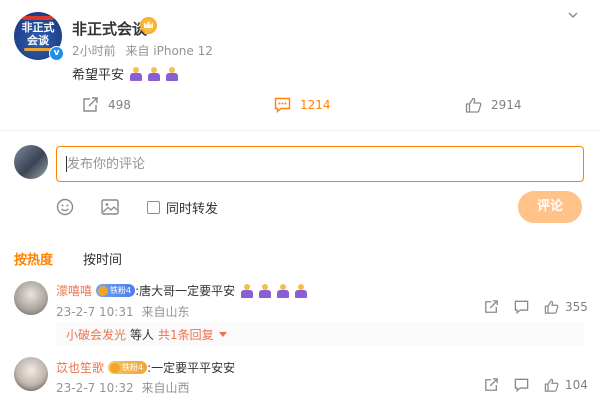  I want to click on post-time: 2小时前, so click(94, 51).